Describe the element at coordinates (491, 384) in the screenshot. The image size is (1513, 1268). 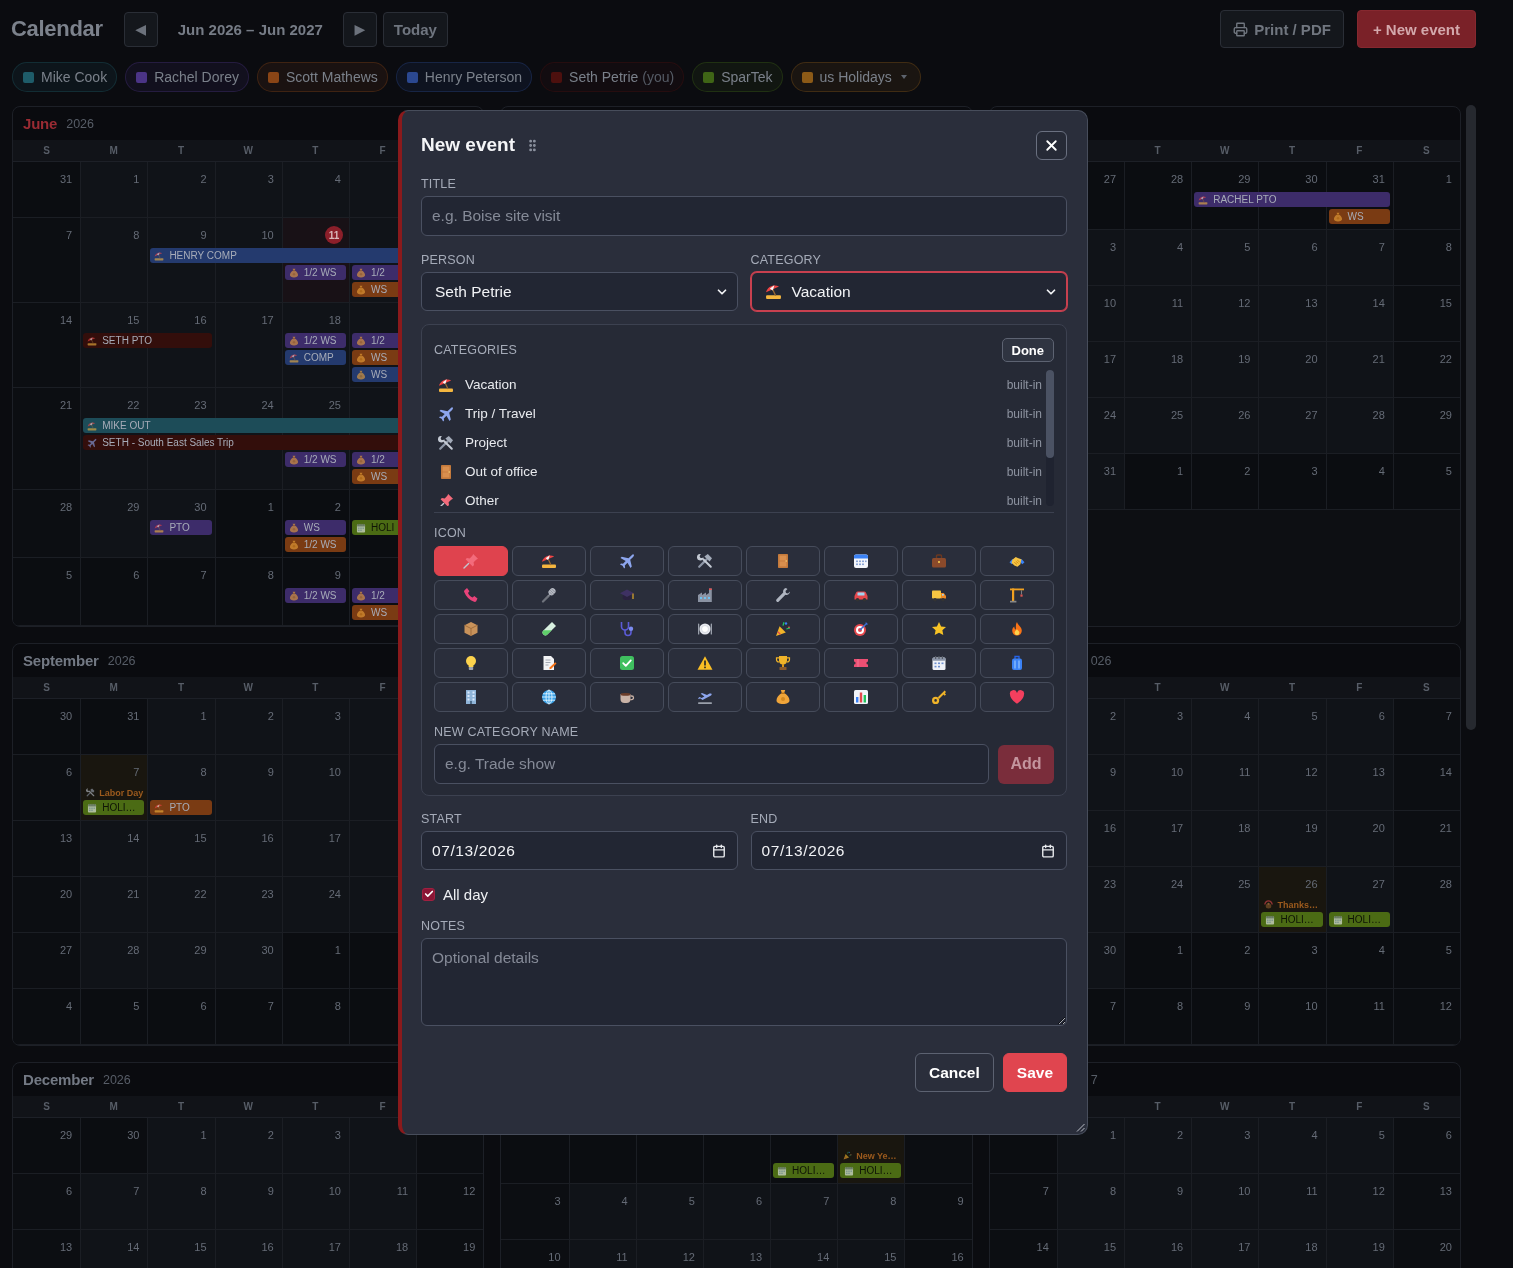
I see `category-name: Vacation` at that location.